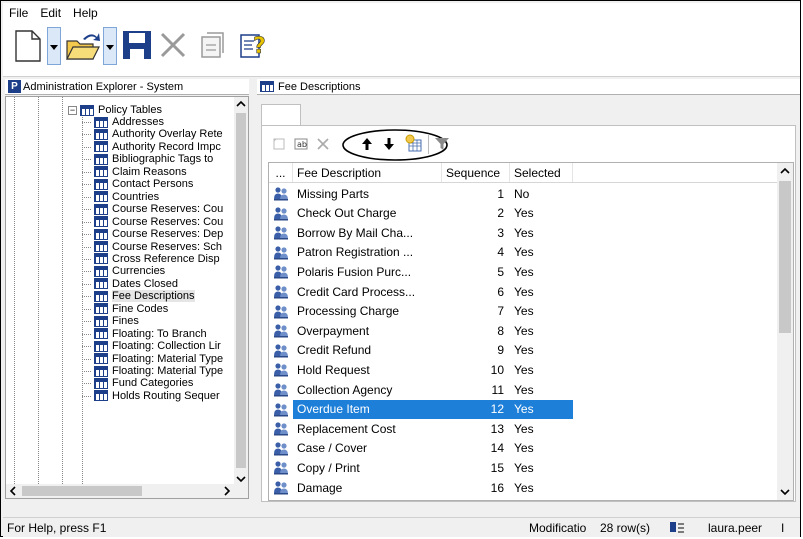  Describe the element at coordinates (389, 144) in the screenshot. I see `move-down-icon` at that location.